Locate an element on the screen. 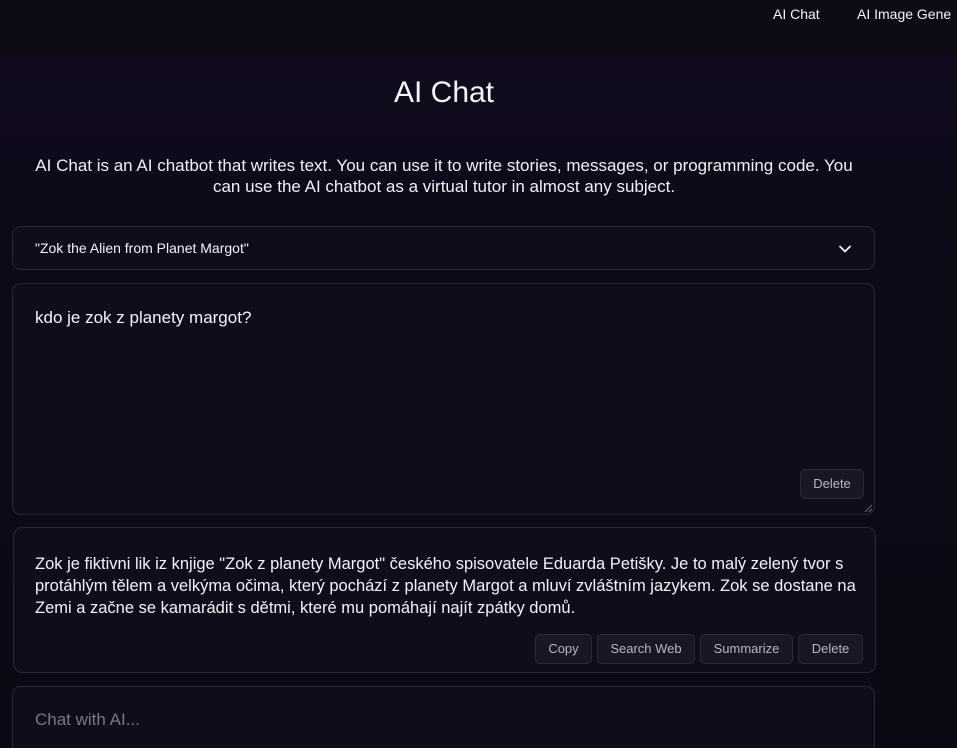  user-message-text: kdo je zok z planety margot? is located at coordinates (143, 318).